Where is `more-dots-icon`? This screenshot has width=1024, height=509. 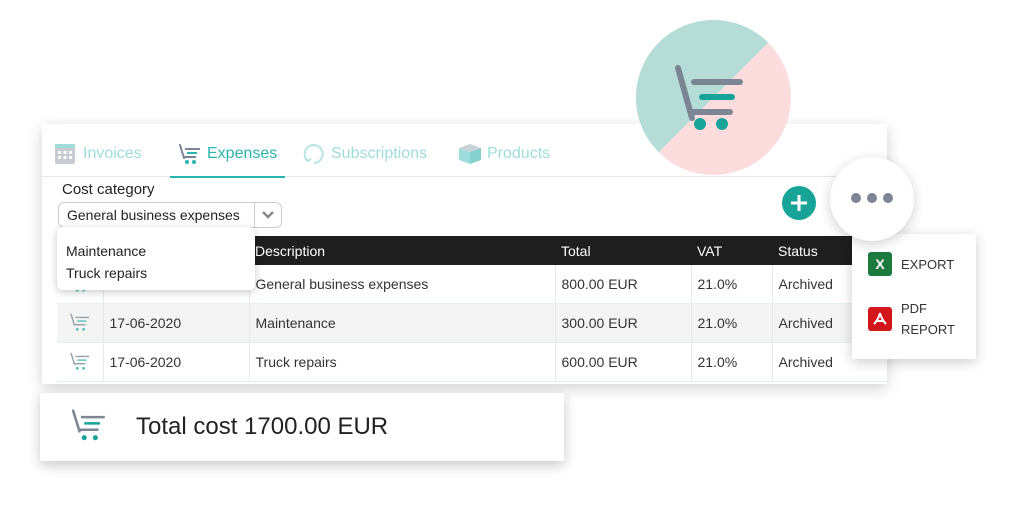
more-dots-icon is located at coordinates (872, 199).